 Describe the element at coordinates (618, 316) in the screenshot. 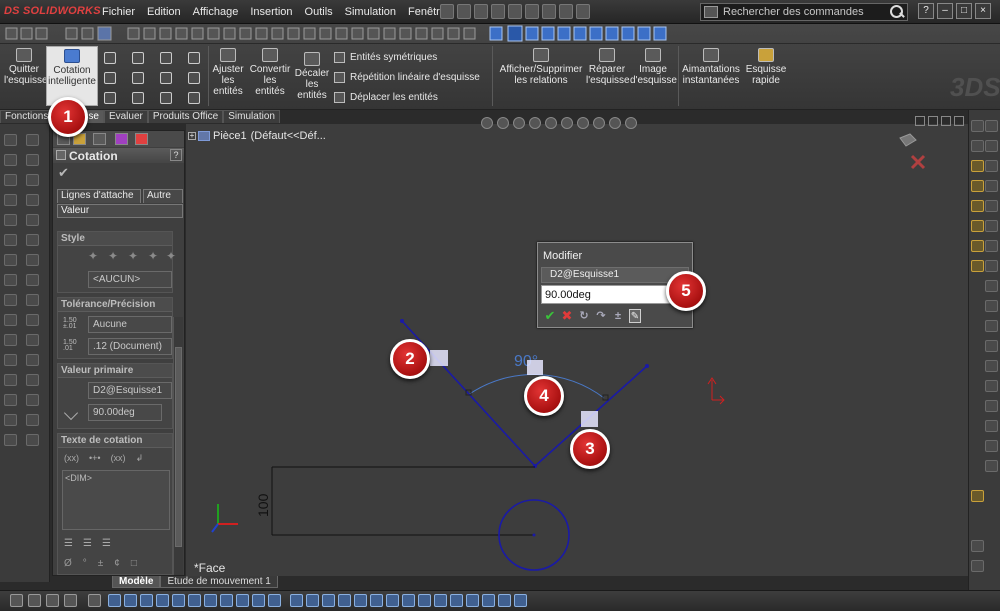

I see `increment-icon: ±` at that location.